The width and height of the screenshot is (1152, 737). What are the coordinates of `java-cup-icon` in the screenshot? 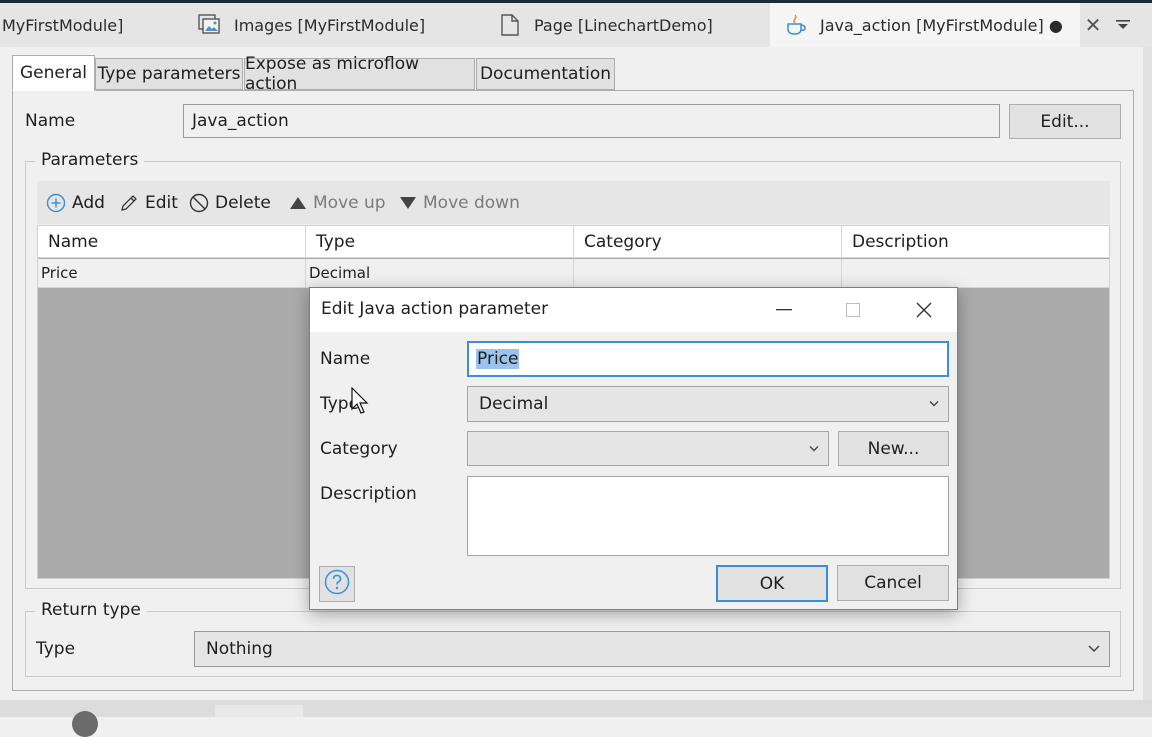 It's located at (796, 25).